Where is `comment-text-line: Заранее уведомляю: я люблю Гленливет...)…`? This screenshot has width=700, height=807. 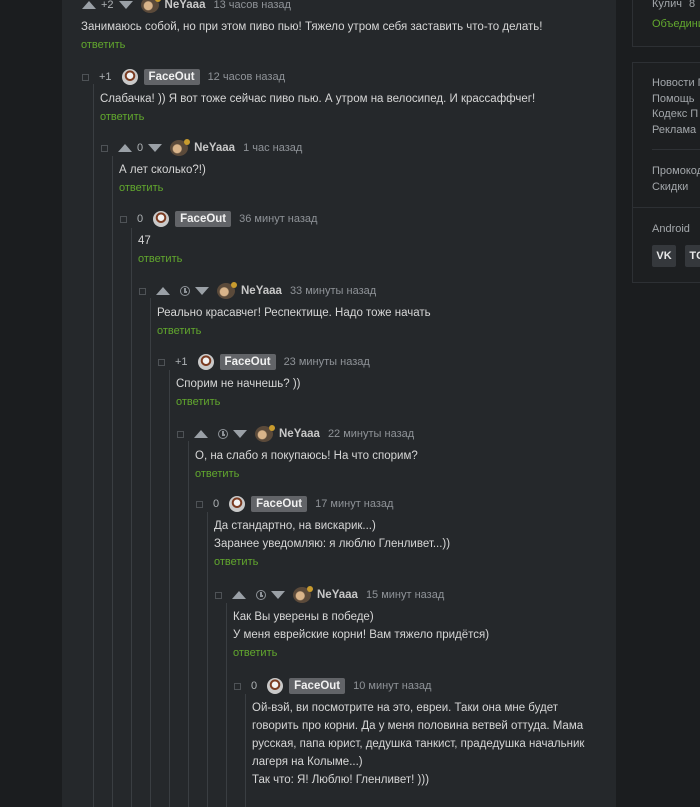 comment-text-line: Заранее уведомляю: я люблю Гленливет...)… is located at coordinates (332, 544).